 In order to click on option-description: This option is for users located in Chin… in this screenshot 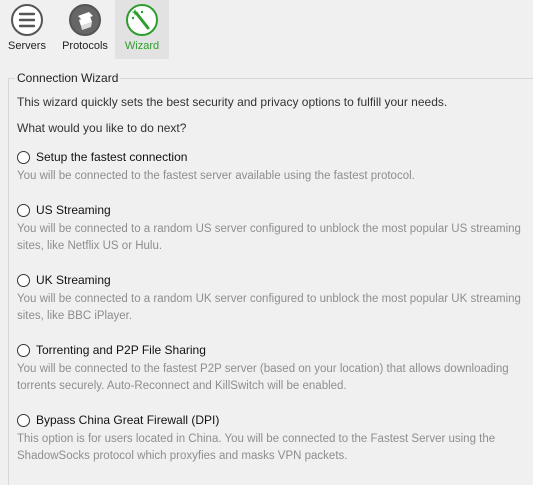, I will do `click(256, 447)`.